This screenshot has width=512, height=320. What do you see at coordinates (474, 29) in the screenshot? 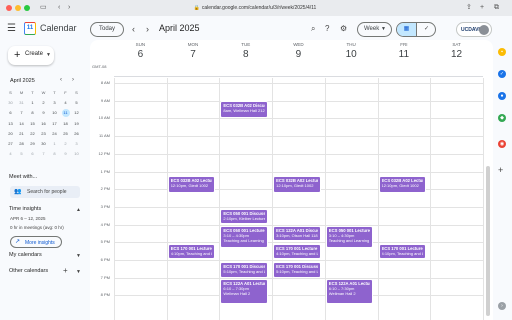
I see `account-switcher: UCDAVIS` at bounding box center [474, 29].